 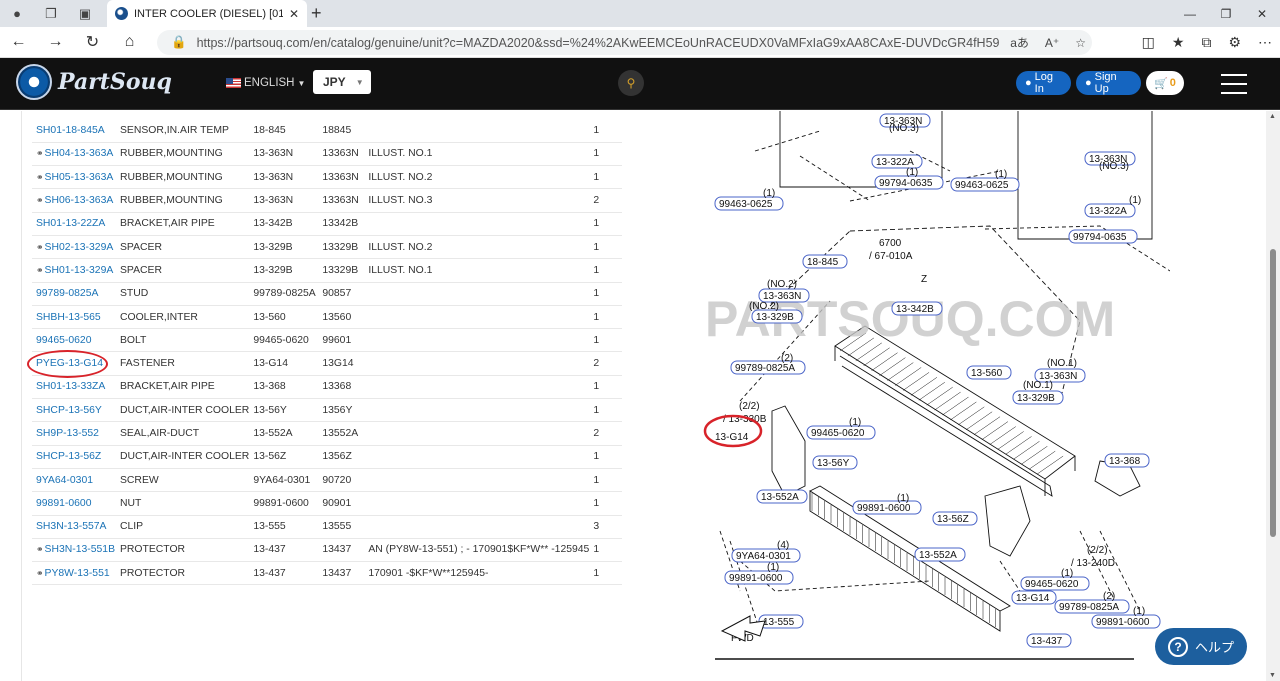 I want to click on forward-icon: →, so click(x=55, y=42).